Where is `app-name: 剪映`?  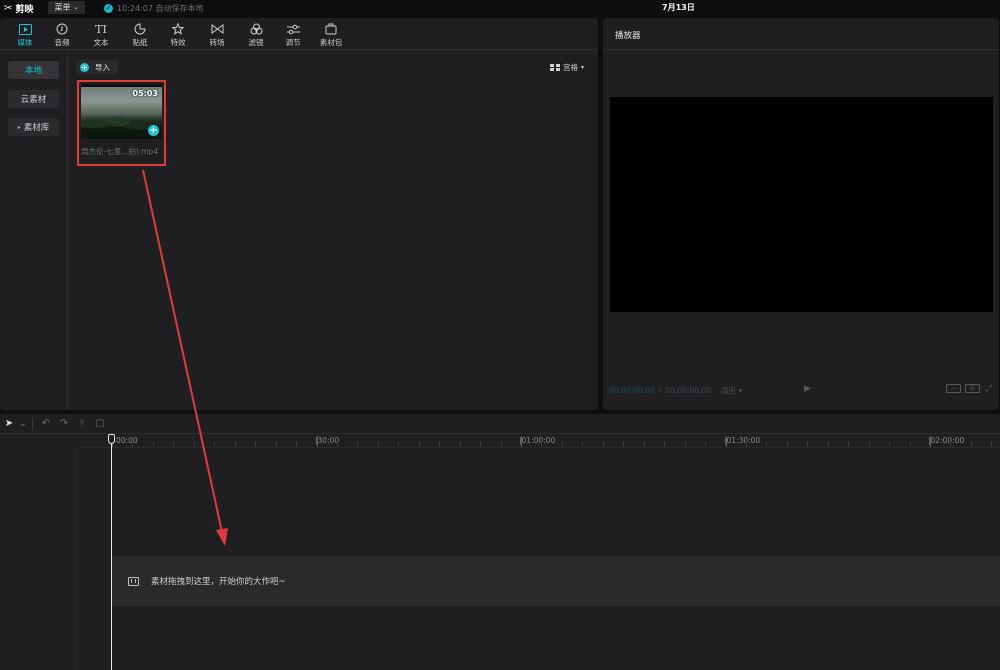
app-name: 剪映 is located at coordinates (24, 9).